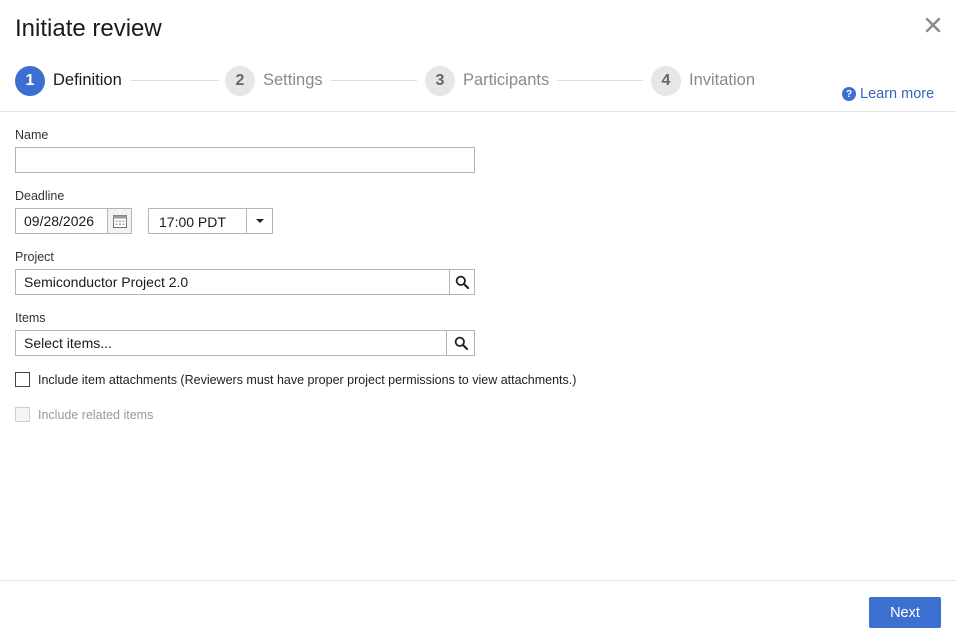  I want to click on include-related-row: Include related items, so click(84, 414).